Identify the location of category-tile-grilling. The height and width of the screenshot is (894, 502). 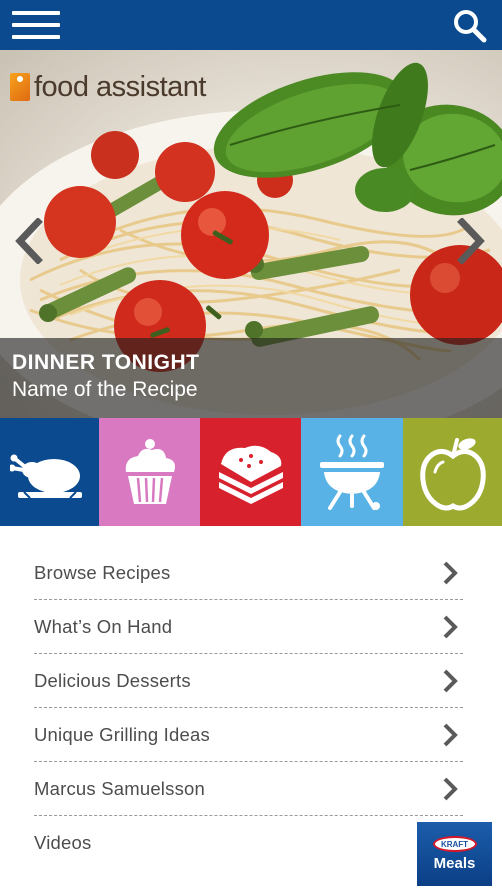
(352, 472).